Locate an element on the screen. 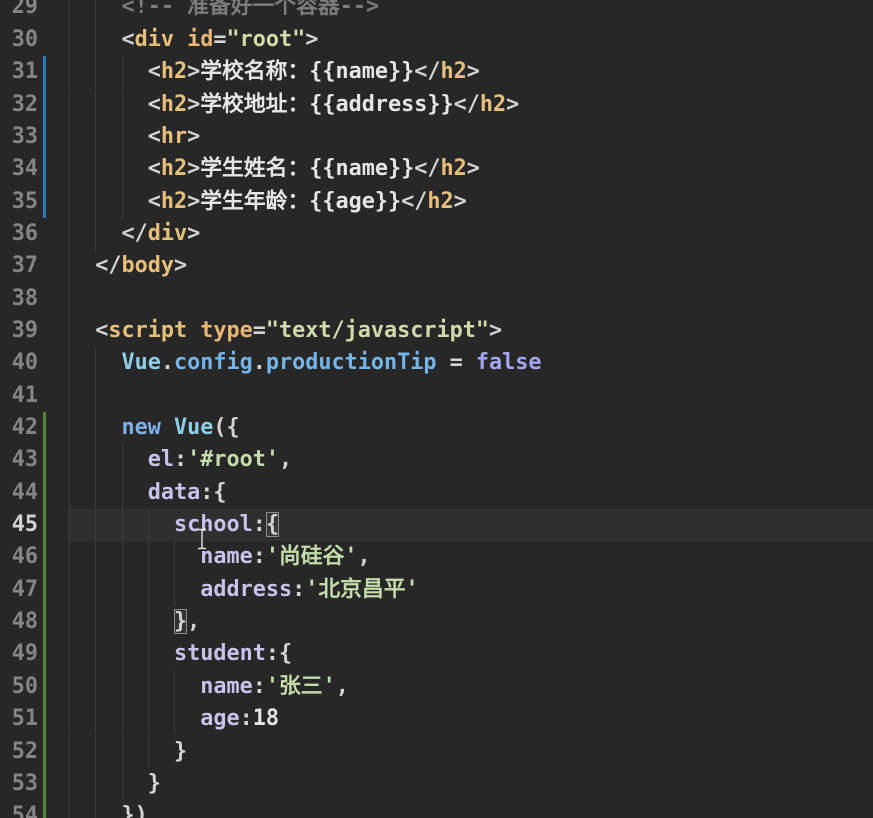  code-token: student is located at coordinates (220, 653).